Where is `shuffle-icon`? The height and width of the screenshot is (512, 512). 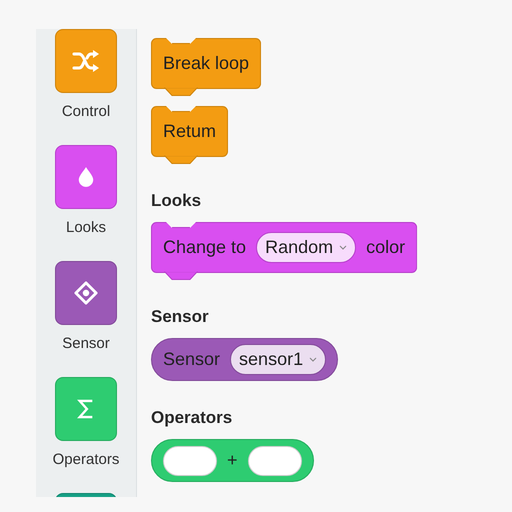 shuffle-icon is located at coordinates (86, 61).